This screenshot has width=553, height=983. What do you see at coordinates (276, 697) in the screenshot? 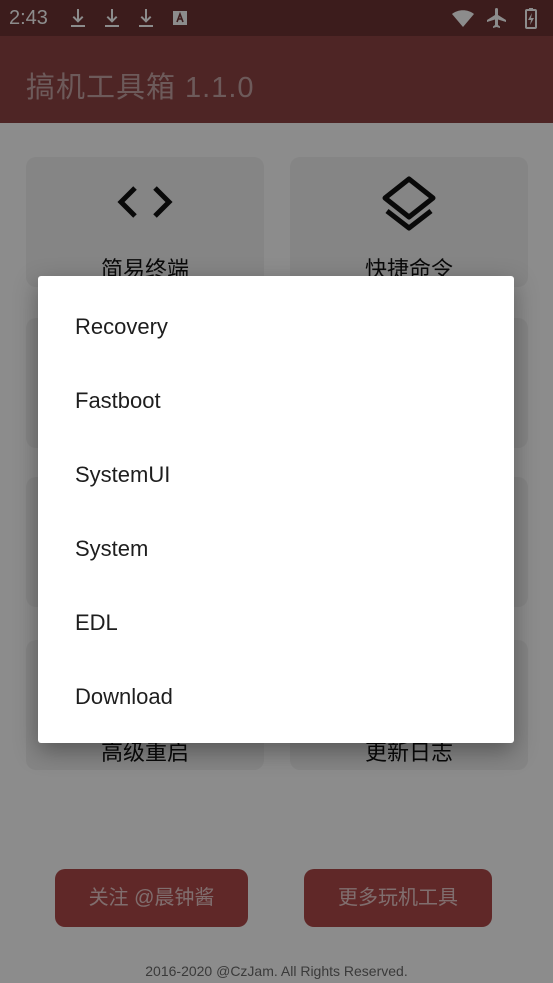
I see `menu-item-download: Download` at bounding box center [276, 697].